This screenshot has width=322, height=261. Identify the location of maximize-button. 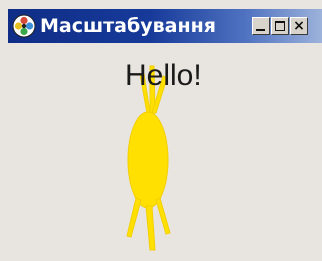
(280, 26).